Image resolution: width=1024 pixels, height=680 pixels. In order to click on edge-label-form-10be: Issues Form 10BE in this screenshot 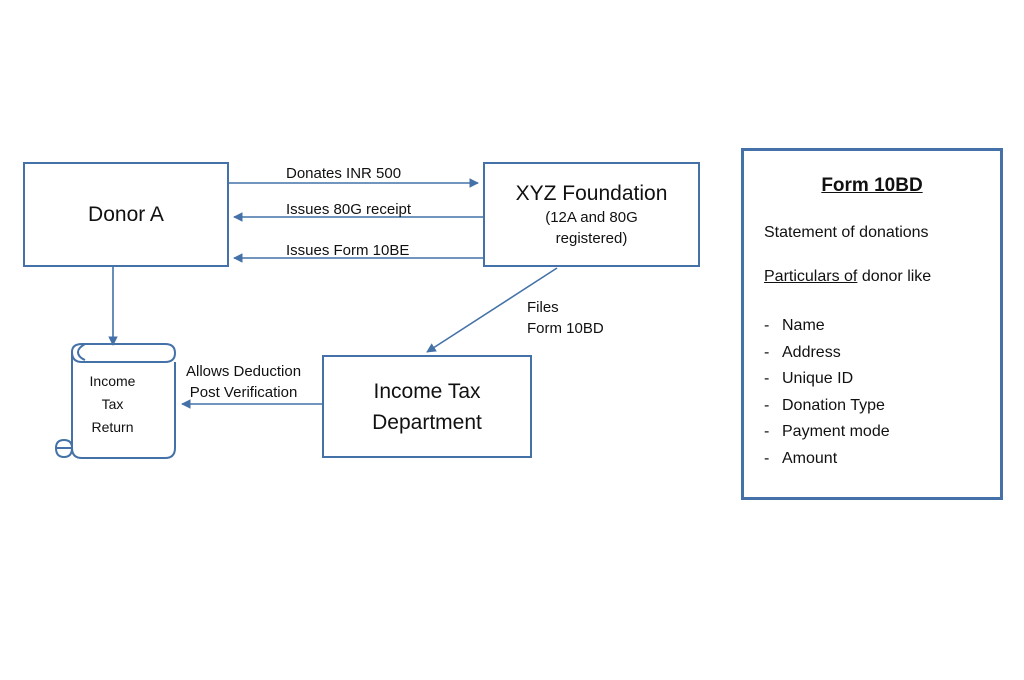, I will do `click(348, 250)`.